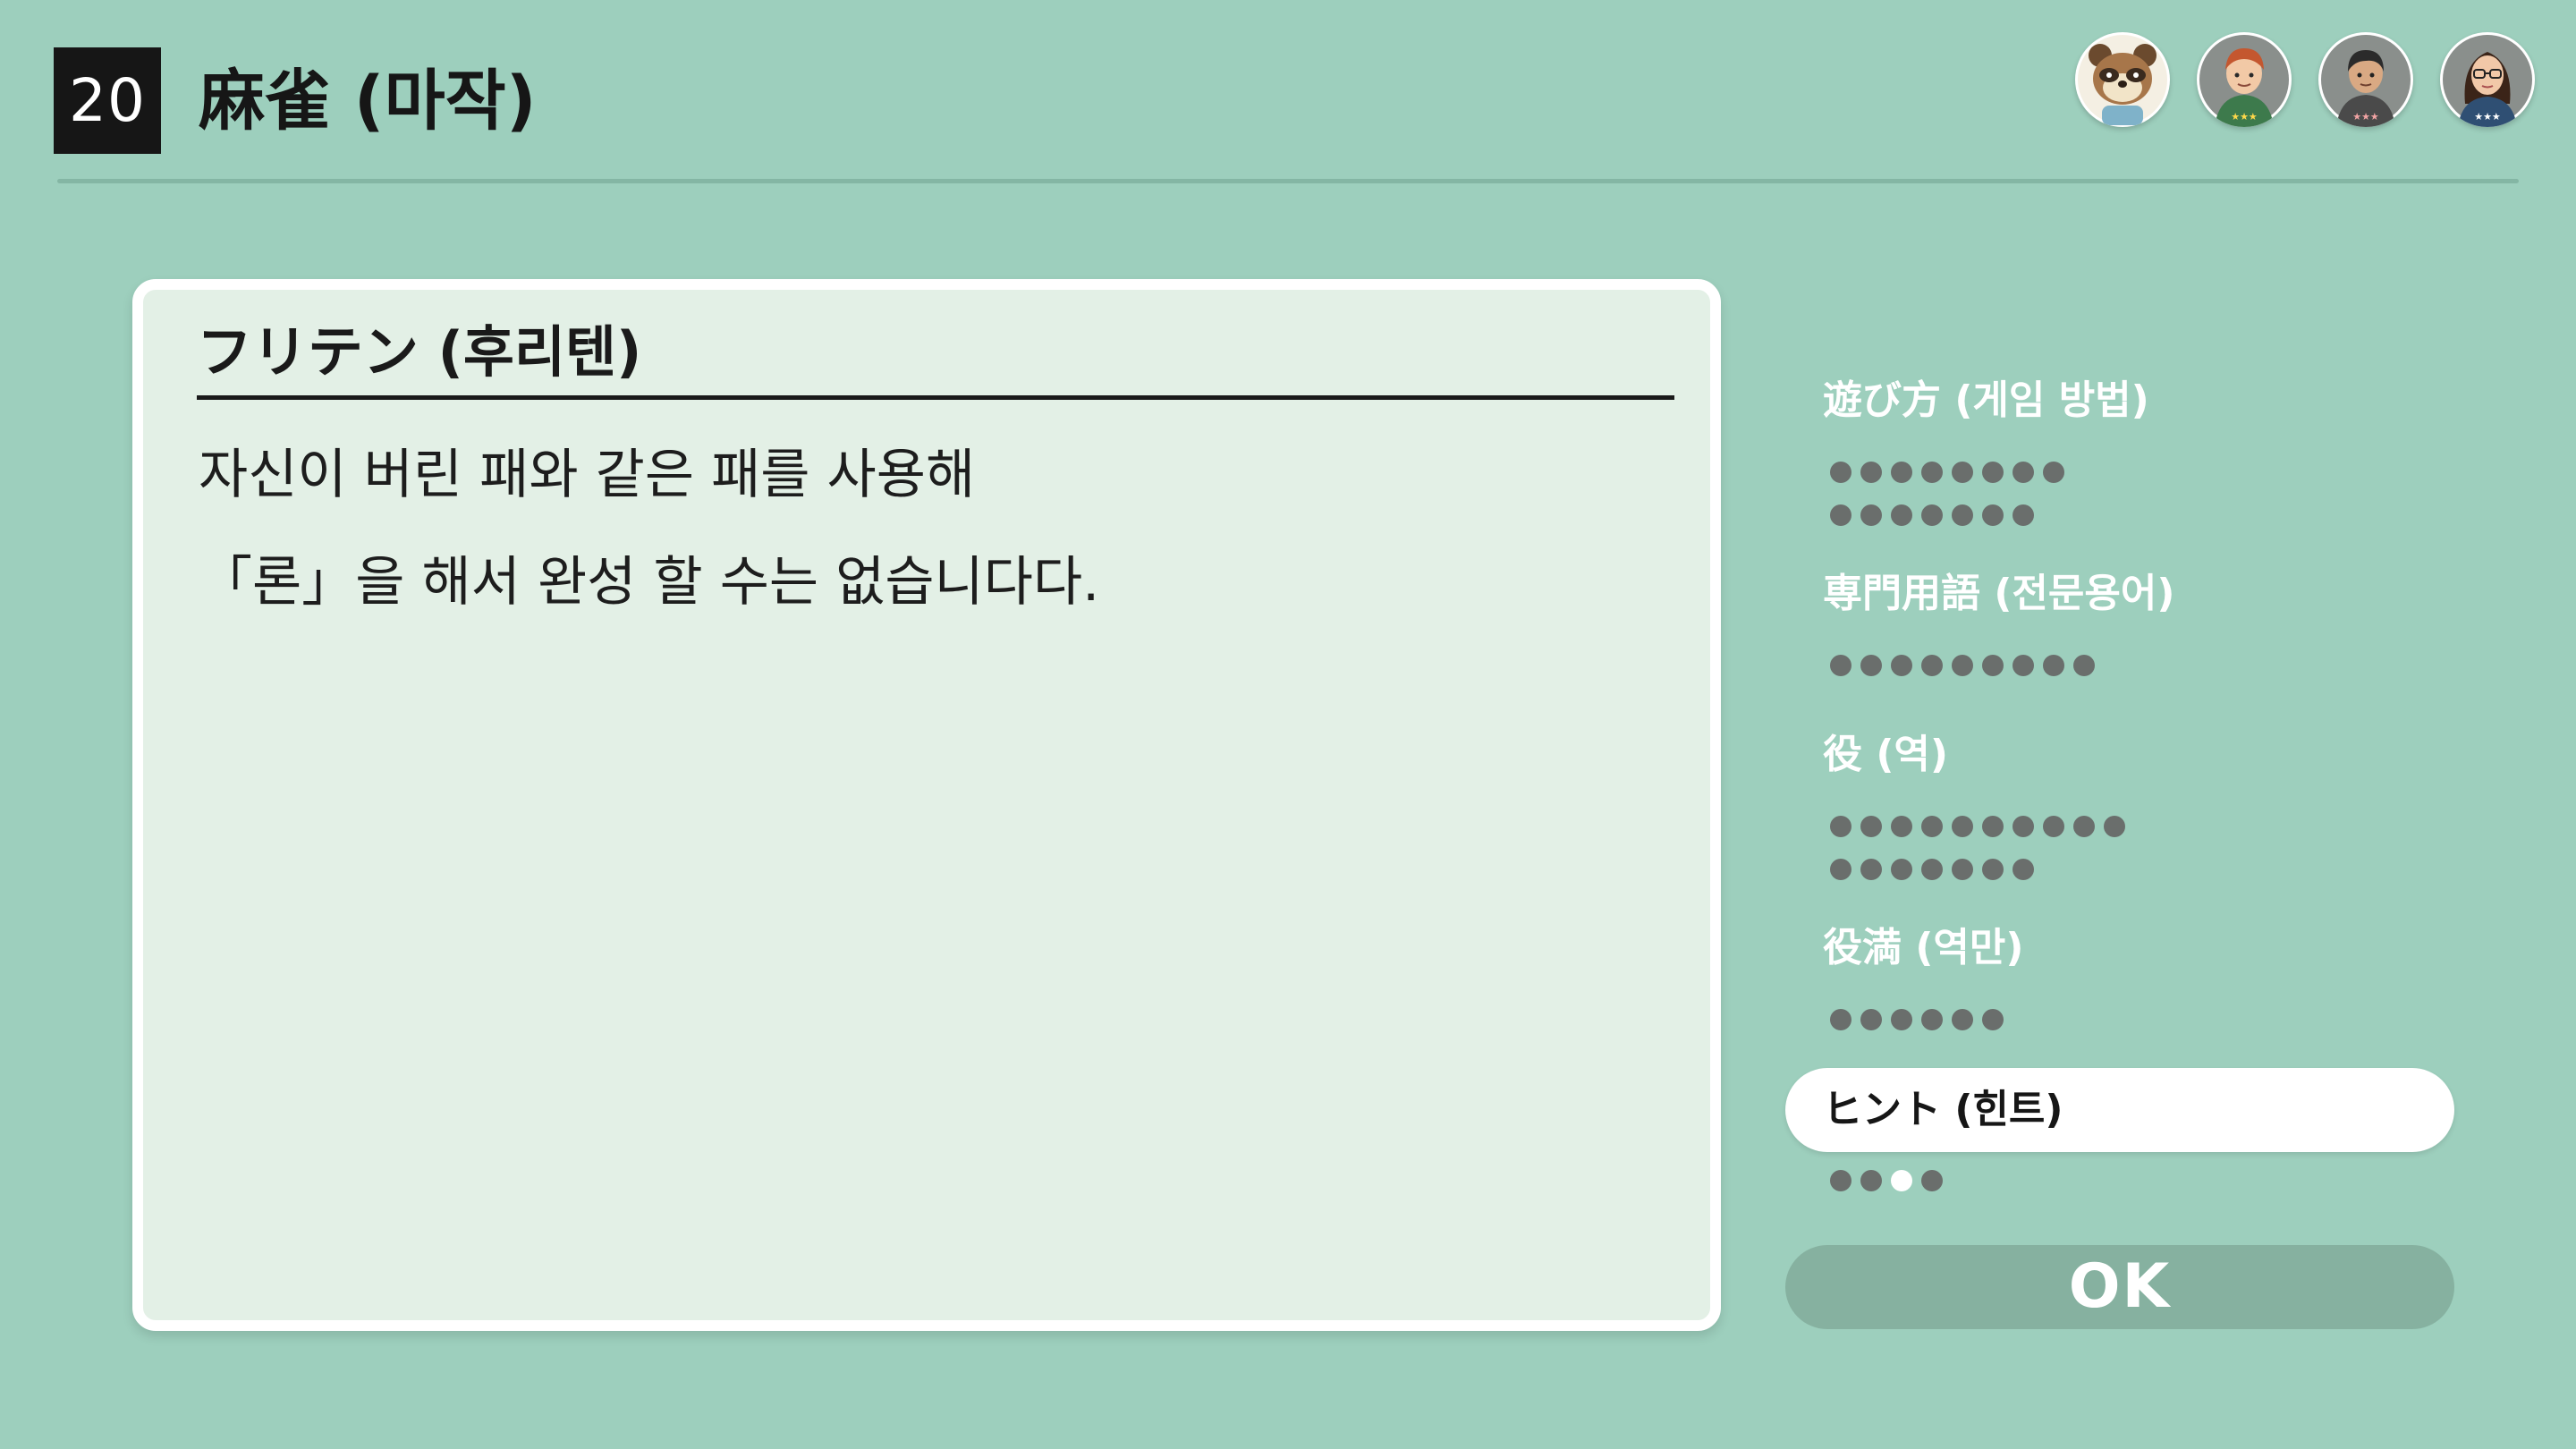 The width and height of the screenshot is (2576, 1449). I want to click on menu-item-how-to-play: 遊び方 (게임 방법), so click(1986, 401).